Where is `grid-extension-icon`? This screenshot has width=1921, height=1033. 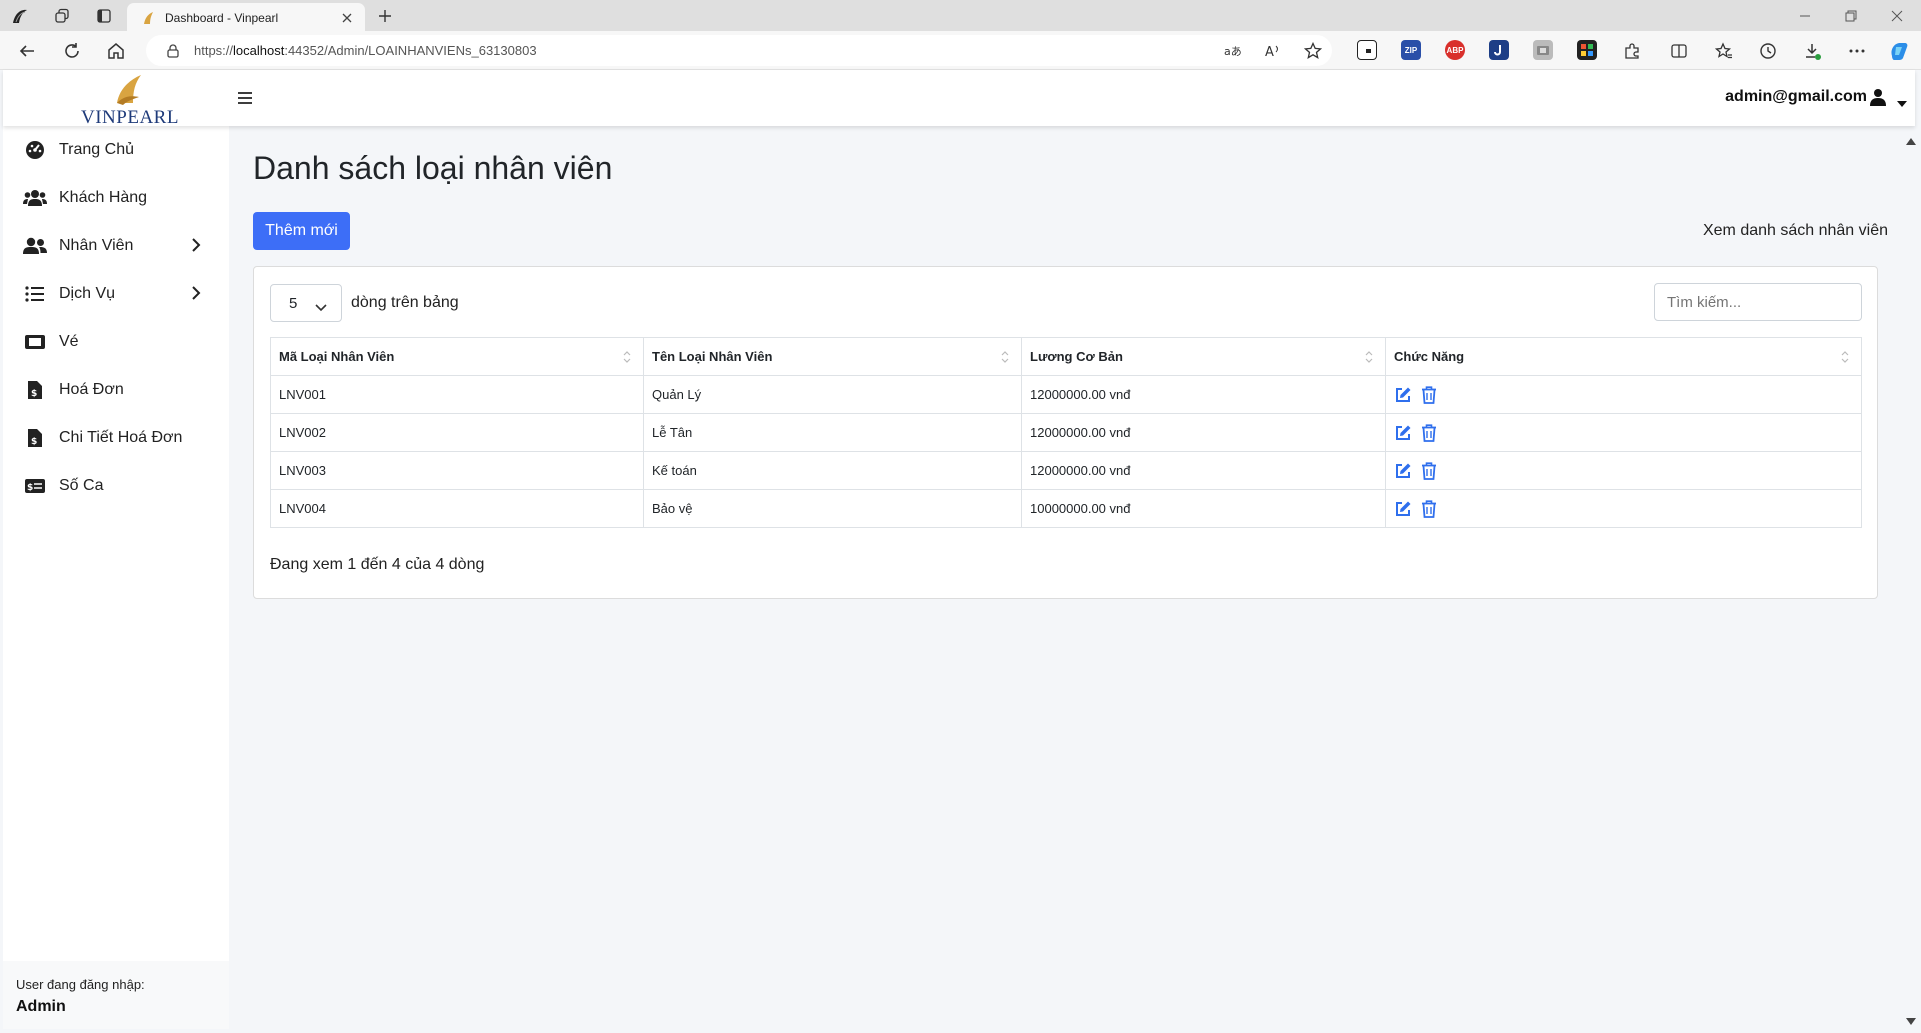 grid-extension-icon is located at coordinates (1587, 50).